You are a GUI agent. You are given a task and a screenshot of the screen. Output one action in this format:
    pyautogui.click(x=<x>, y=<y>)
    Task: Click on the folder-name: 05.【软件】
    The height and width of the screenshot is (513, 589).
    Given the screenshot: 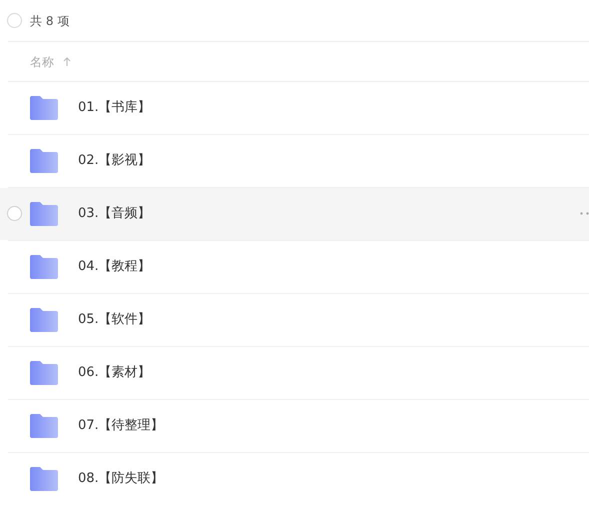 What is the action you would take?
    pyautogui.click(x=114, y=320)
    